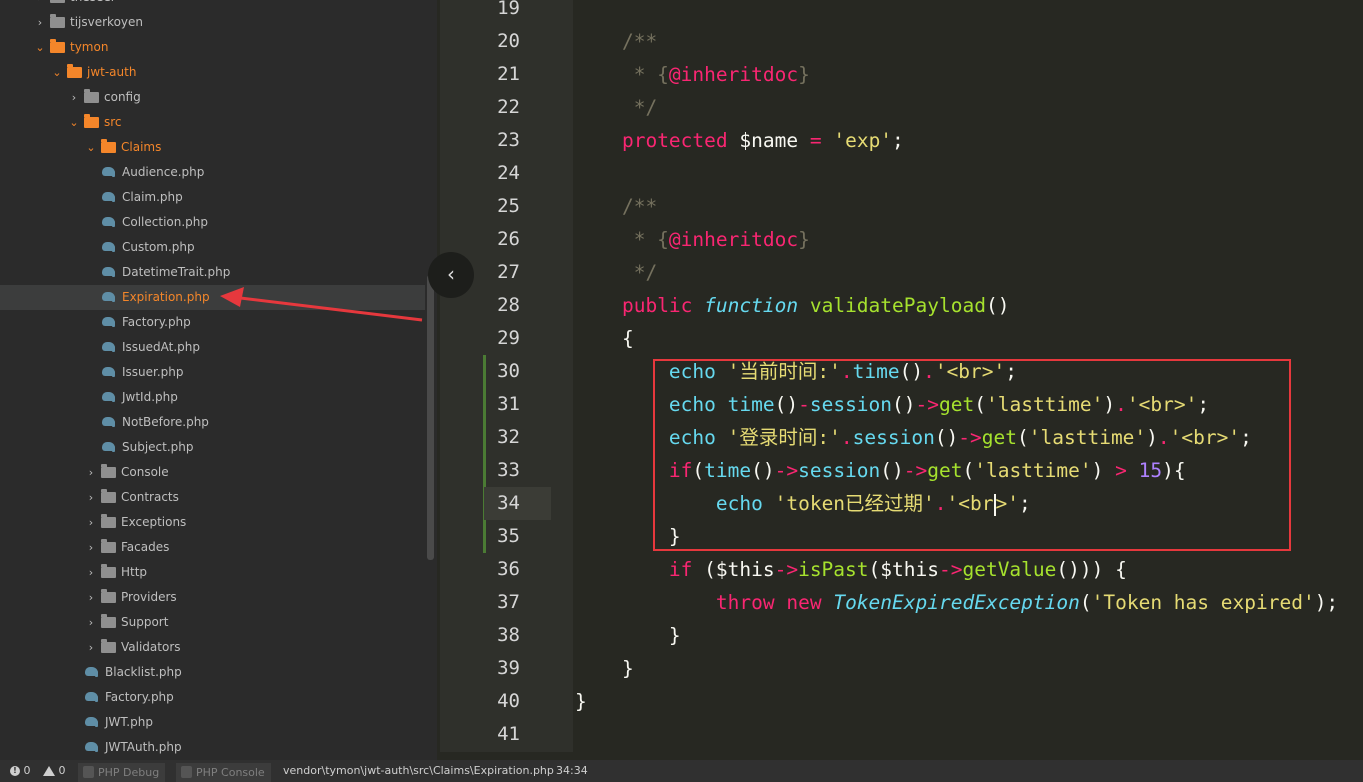 This screenshot has width=1363, height=782. What do you see at coordinates (212, 622) in the screenshot?
I see `tree-folder: › Support` at bounding box center [212, 622].